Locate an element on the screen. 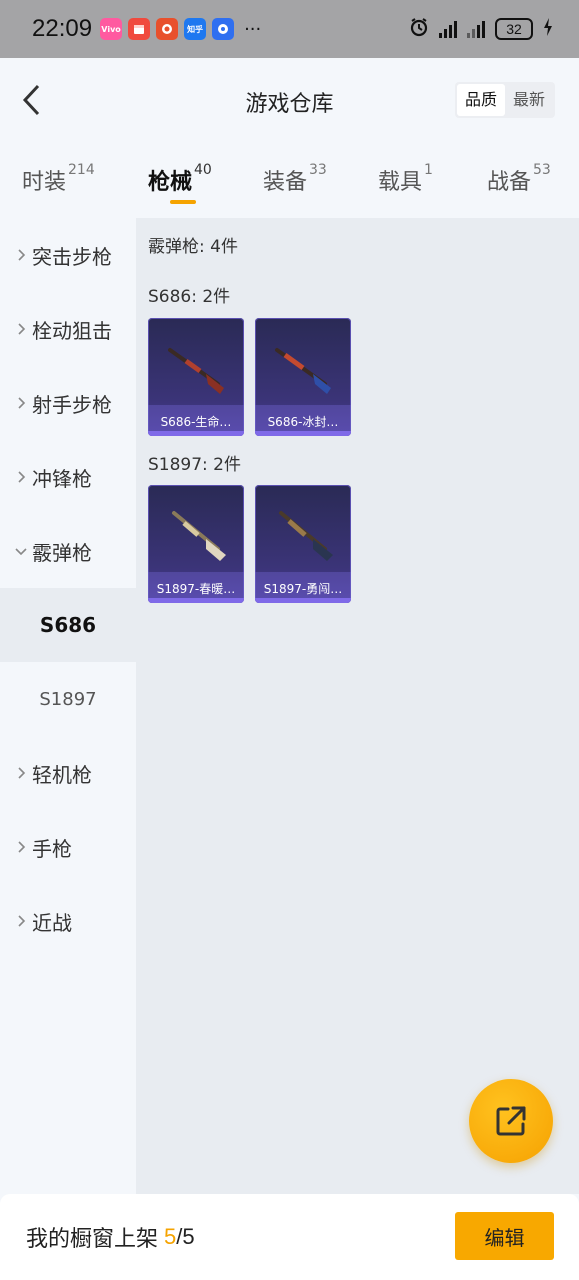 The image size is (579, 1280). sidebar-item-marksman-rifle: 射手步枪 is located at coordinates (68, 403).